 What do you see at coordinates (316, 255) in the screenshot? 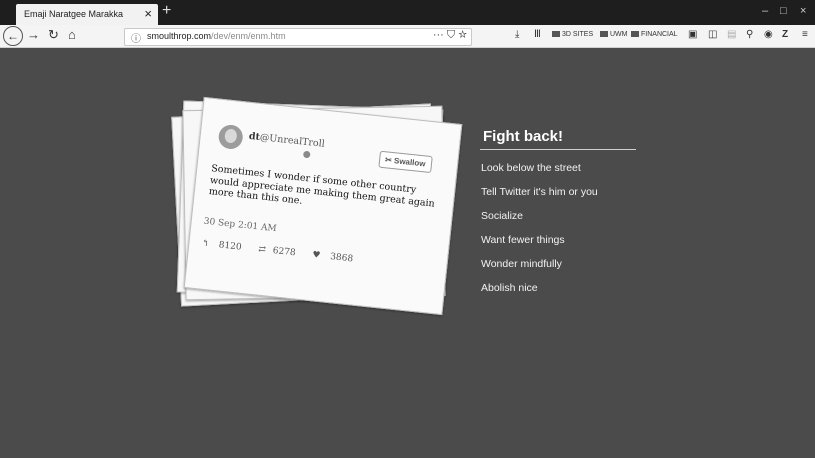
I see `heart-icon: ♥` at bounding box center [316, 255].